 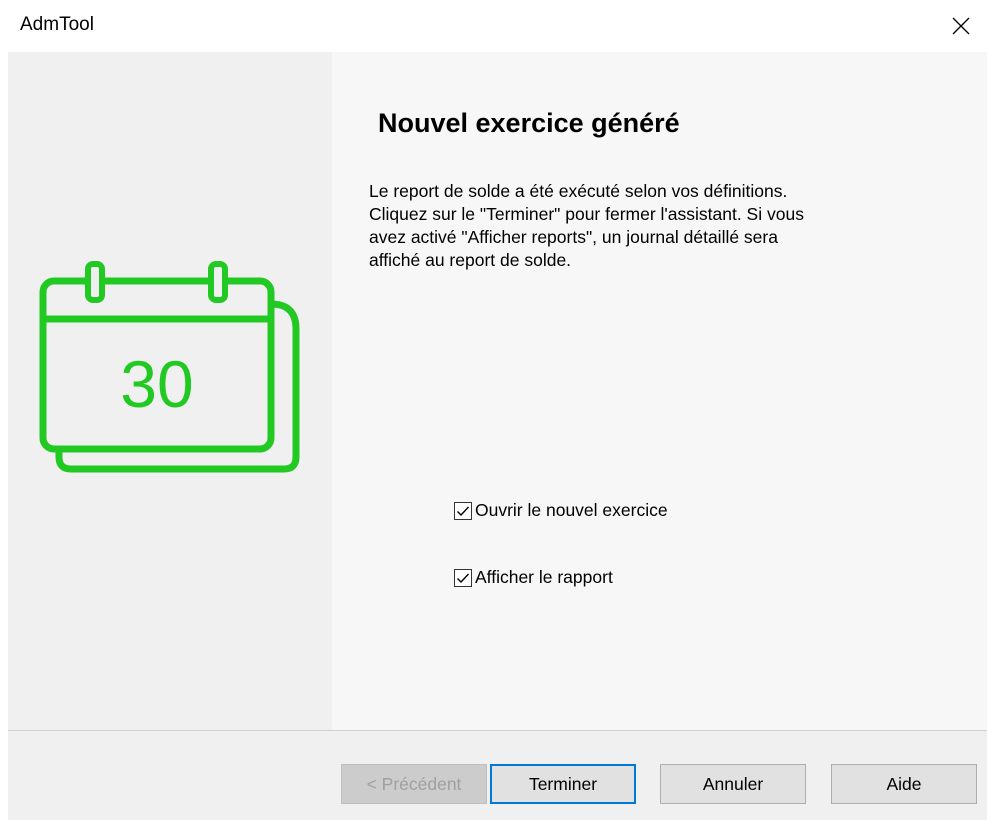 What do you see at coordinates (571, 510) in the screenshot?
I see `checkbox-label: Ouvrir le nouvel exercice` at bounding box center [571, 510].